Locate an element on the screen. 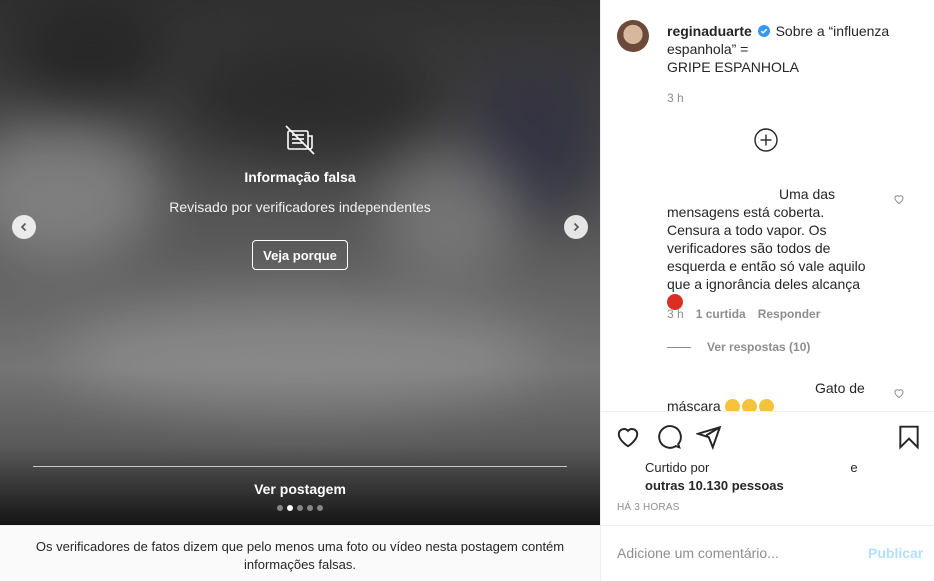  carousel-prev-button is located at coordinates (24, 227).